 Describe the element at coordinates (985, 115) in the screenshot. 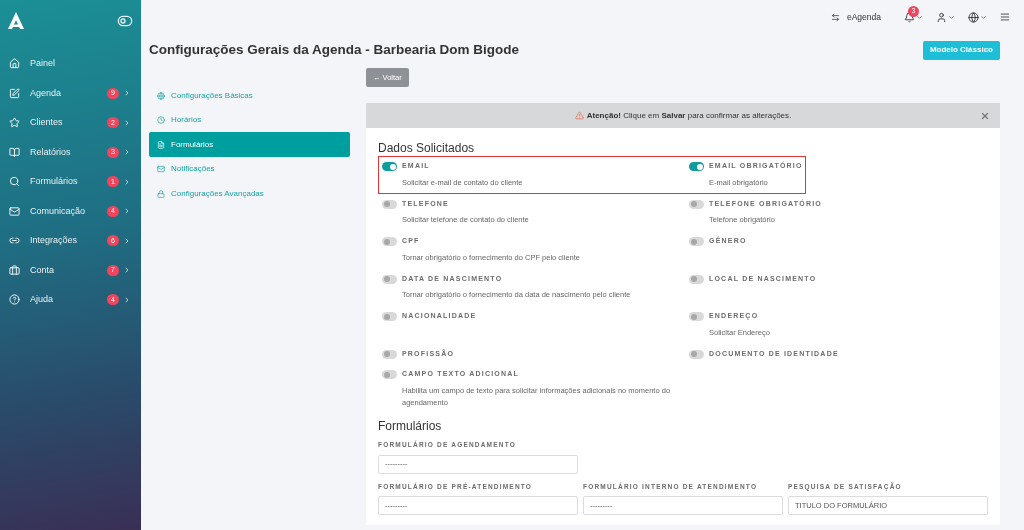

I see `close-icon` at that location.